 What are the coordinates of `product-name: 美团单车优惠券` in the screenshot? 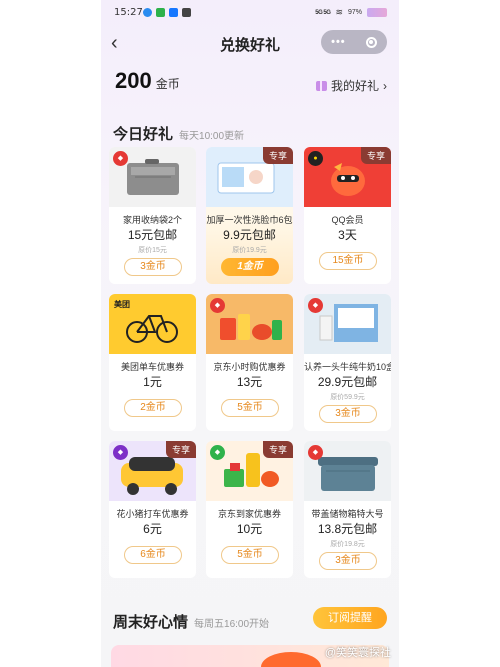 It's located at (152, 367).